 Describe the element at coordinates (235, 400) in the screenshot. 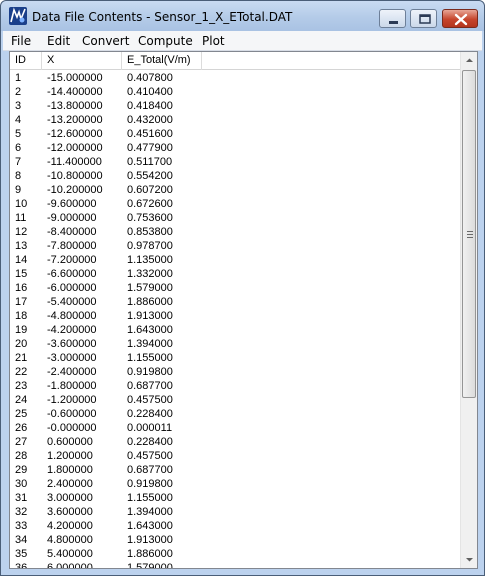

I see `table-row: 24 -1.200000 0.457500` at that location.